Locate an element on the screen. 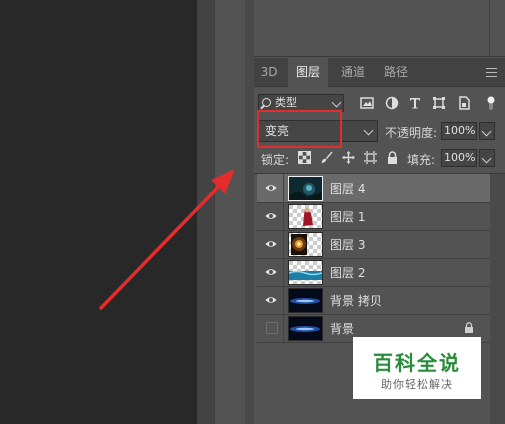 The width and height of the screenshot is (505, 424). pixel-filter-icon is located at coordinates (367, 103).